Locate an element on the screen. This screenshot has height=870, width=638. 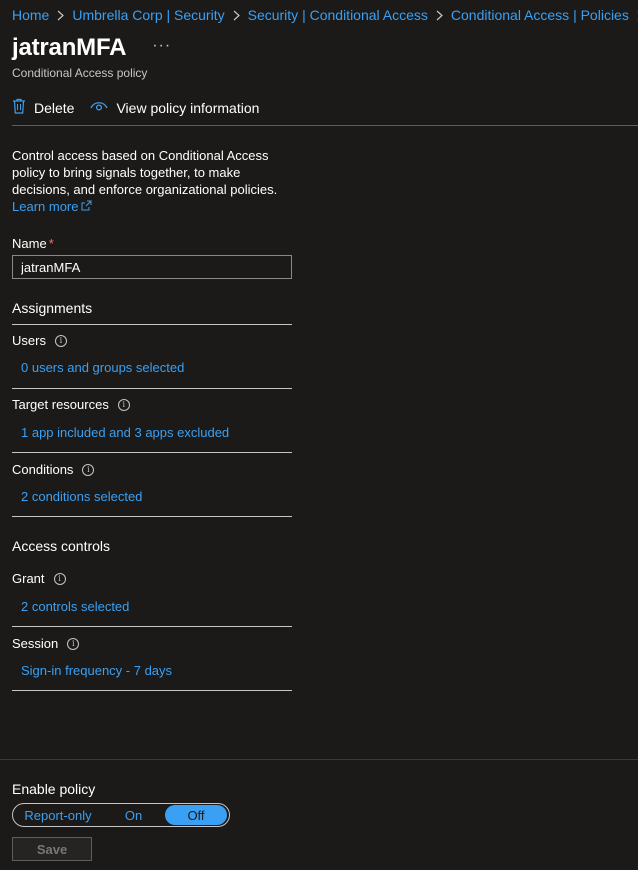
enable-policy-label: Enable policy is located at coordinates (54, 789).